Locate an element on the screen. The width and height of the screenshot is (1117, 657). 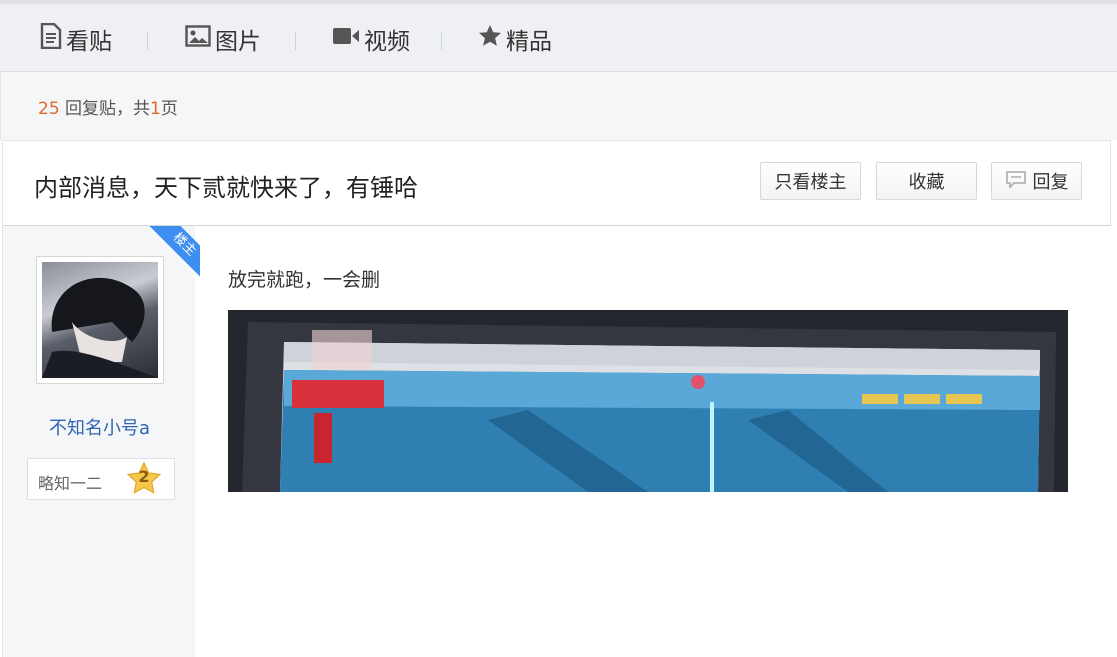
button-label: 只看楼主 is located at coordinates (810, 182).